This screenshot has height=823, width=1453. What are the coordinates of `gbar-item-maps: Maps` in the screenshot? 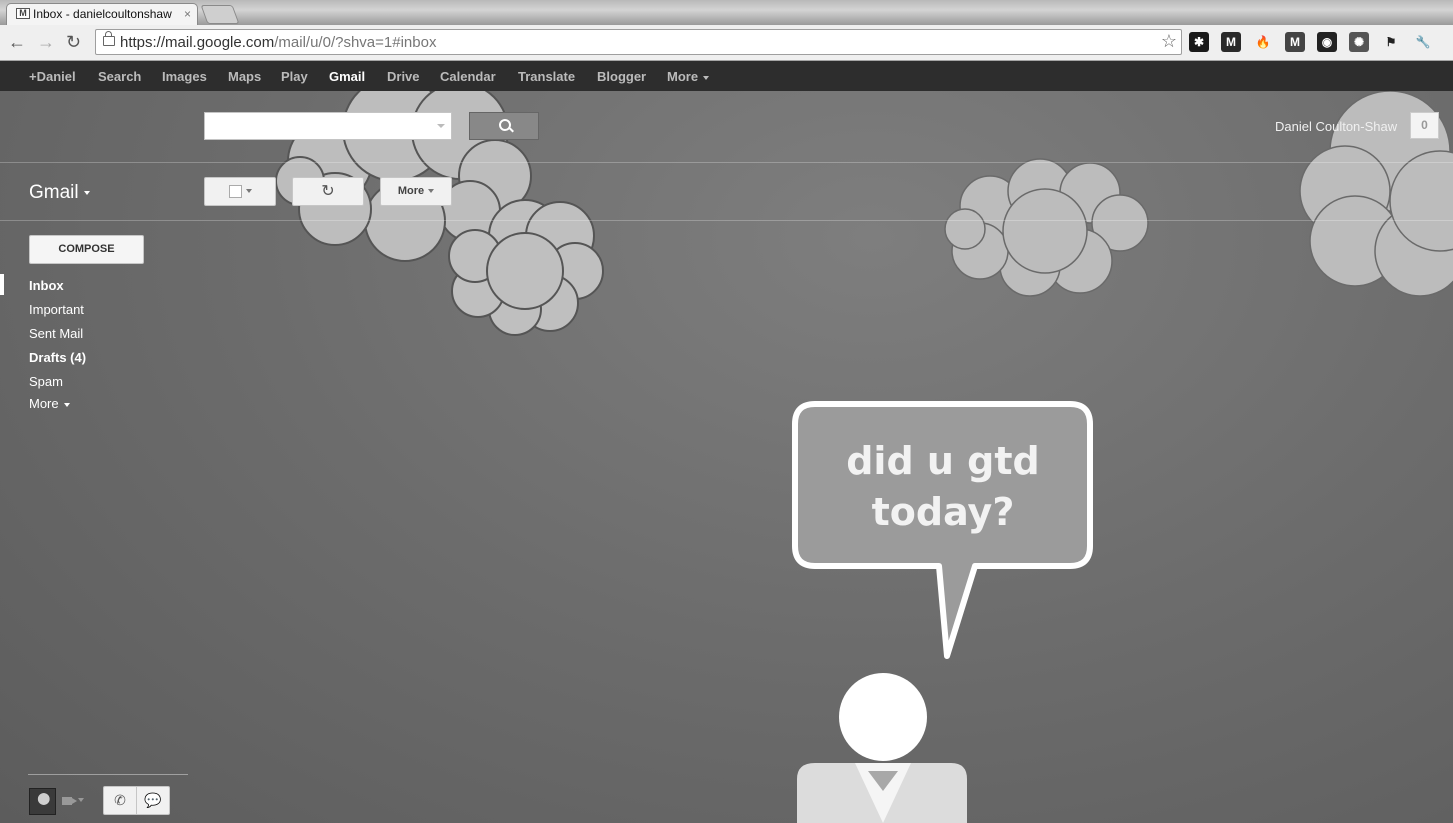 It's located at (244, 76).